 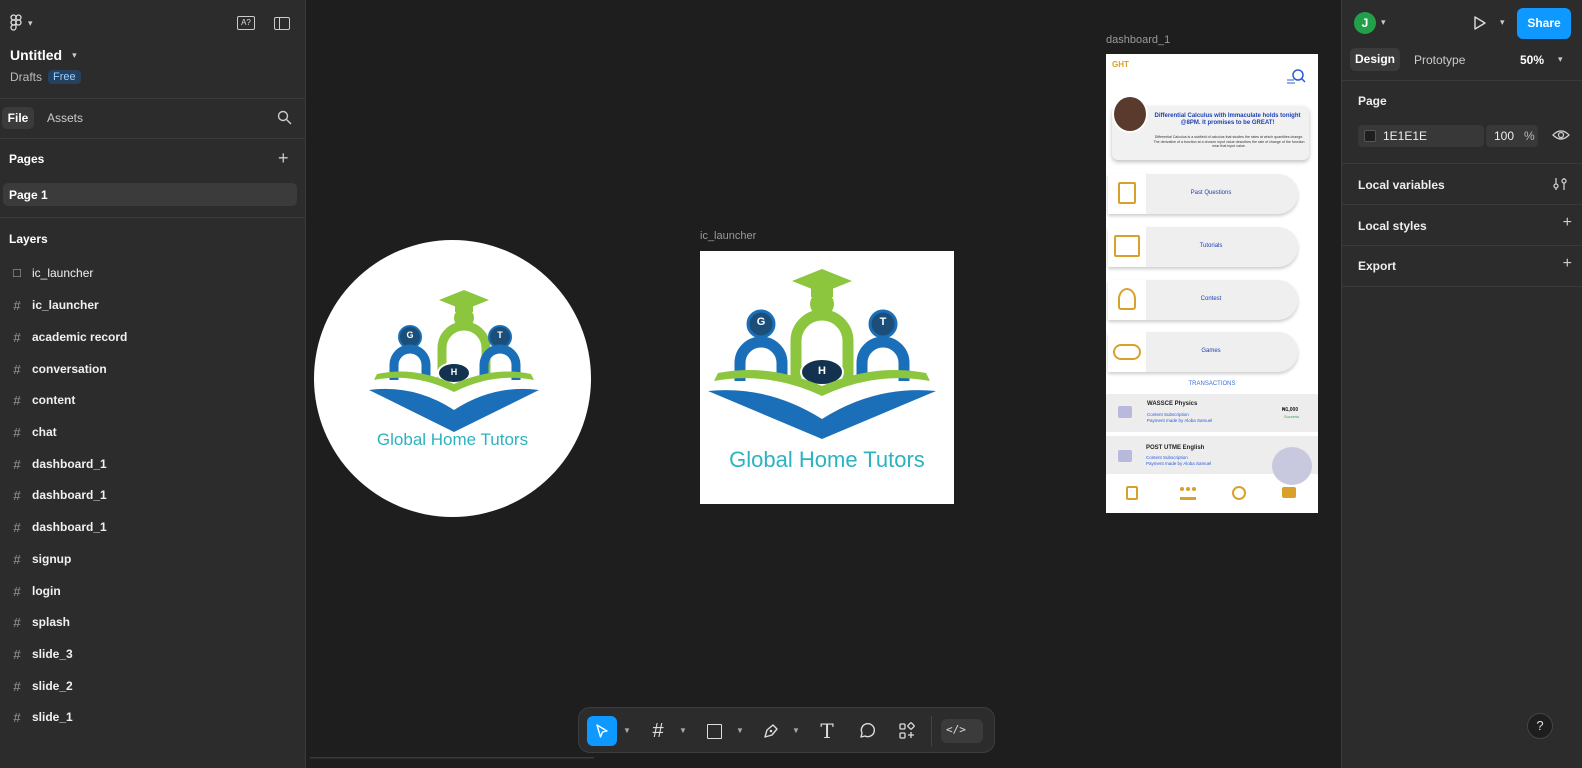 I want to click on pen-tool, so click(x=771, y=731).